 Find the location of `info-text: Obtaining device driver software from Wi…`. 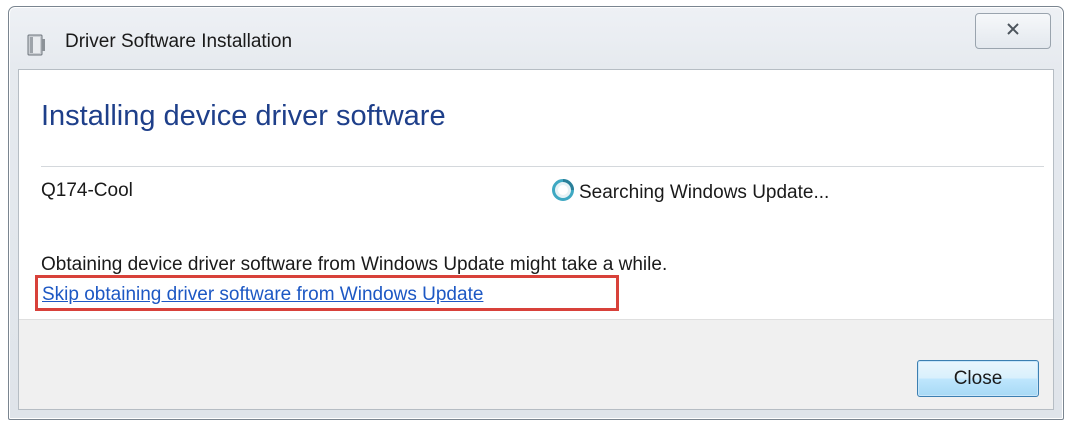

info-text: Obtaining device driver software from Wi… is located at coordinates (354, 264).